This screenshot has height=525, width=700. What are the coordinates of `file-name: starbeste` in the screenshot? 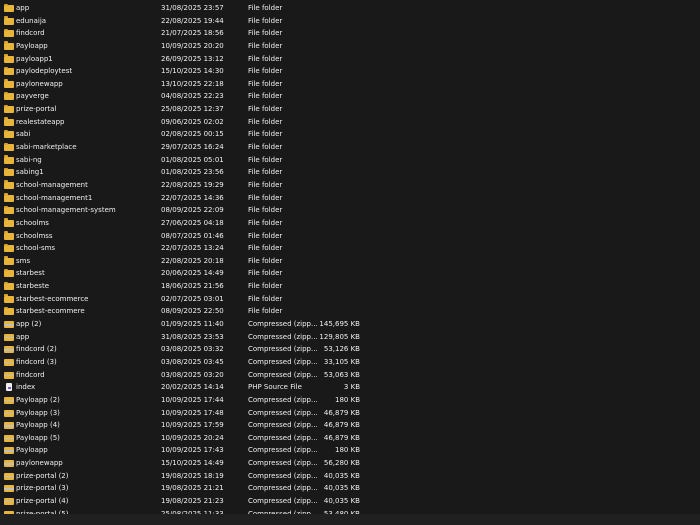 It's located at (33, 286).